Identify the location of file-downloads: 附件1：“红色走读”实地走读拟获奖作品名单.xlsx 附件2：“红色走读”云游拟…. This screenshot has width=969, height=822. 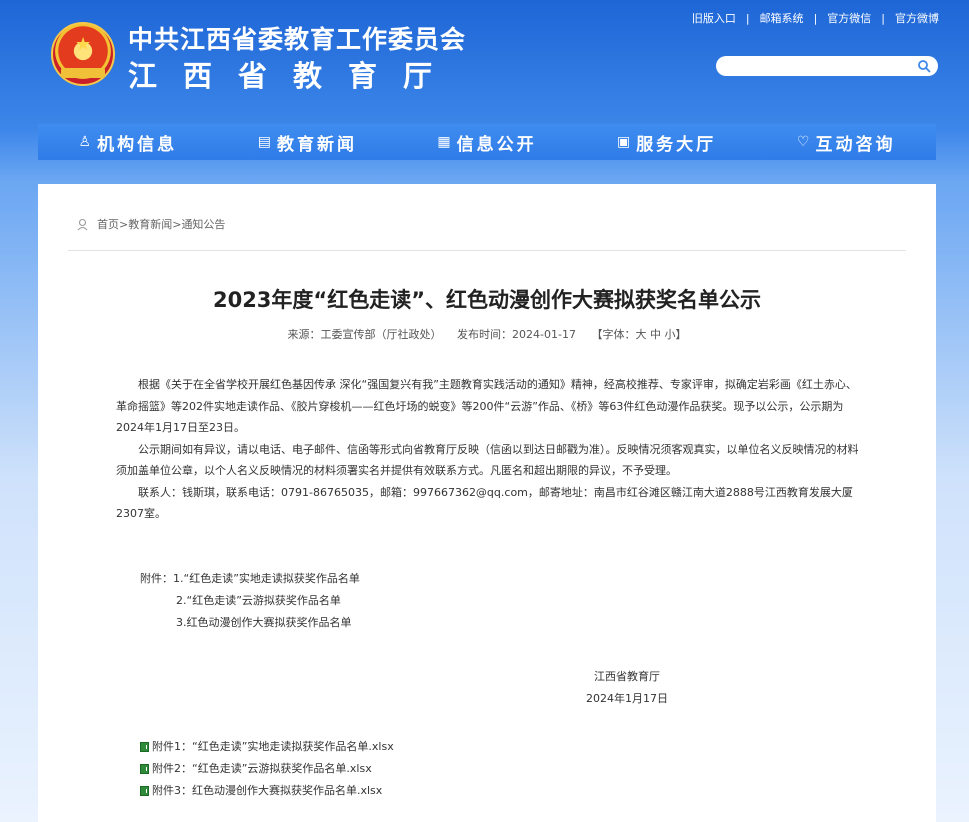
(267, 769).